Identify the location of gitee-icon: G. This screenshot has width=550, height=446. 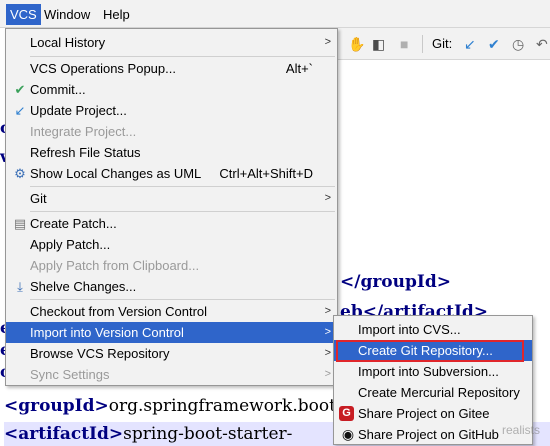
(346, 413).